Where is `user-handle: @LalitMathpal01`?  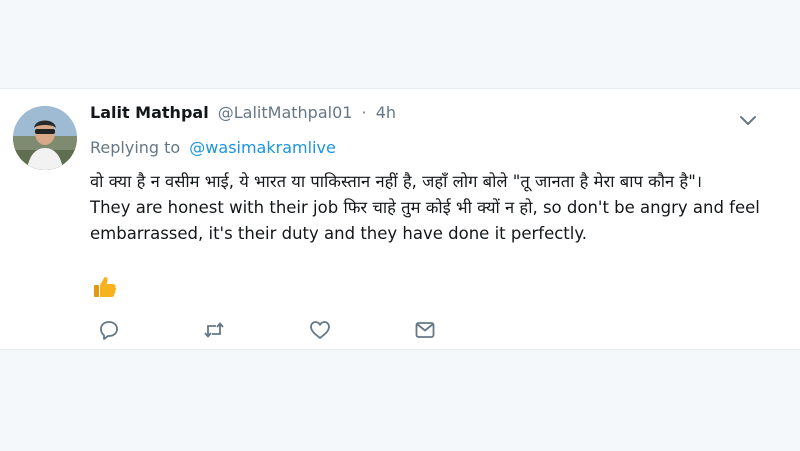 user-handle: @LalitMathpal01 is located at coordinates (285, 112).